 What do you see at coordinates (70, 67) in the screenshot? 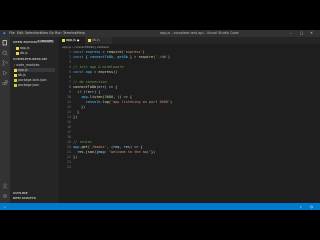
I see `line-number: 4` at bounding box center [70, 67].